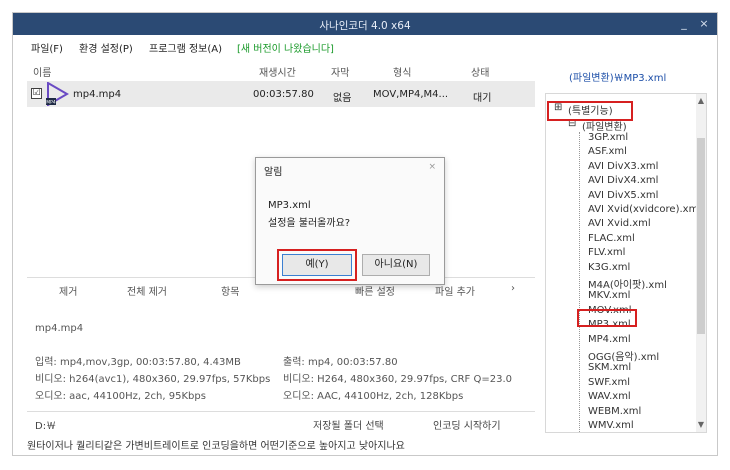  I want to click on info-audio-input: 오디오: aac, 44100Hz, 2ch, 95Kbps, so click(120, 396).